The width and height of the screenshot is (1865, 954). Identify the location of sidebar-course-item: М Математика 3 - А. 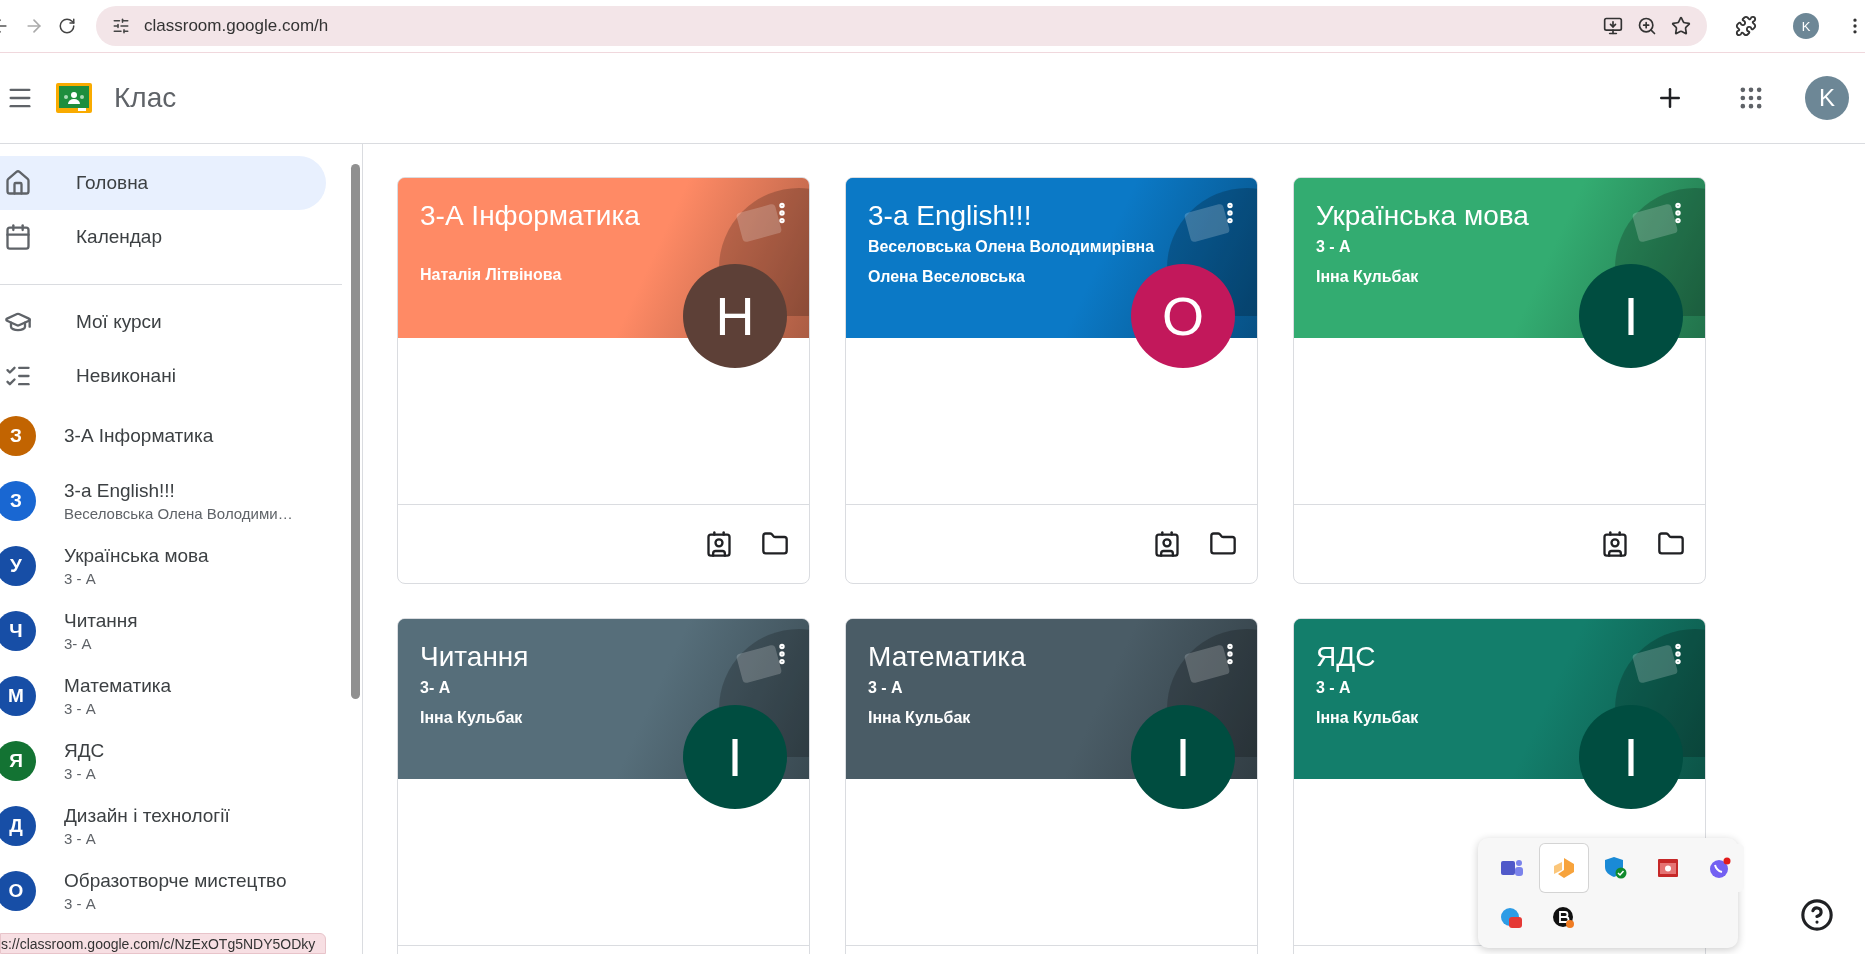
(163, 695).